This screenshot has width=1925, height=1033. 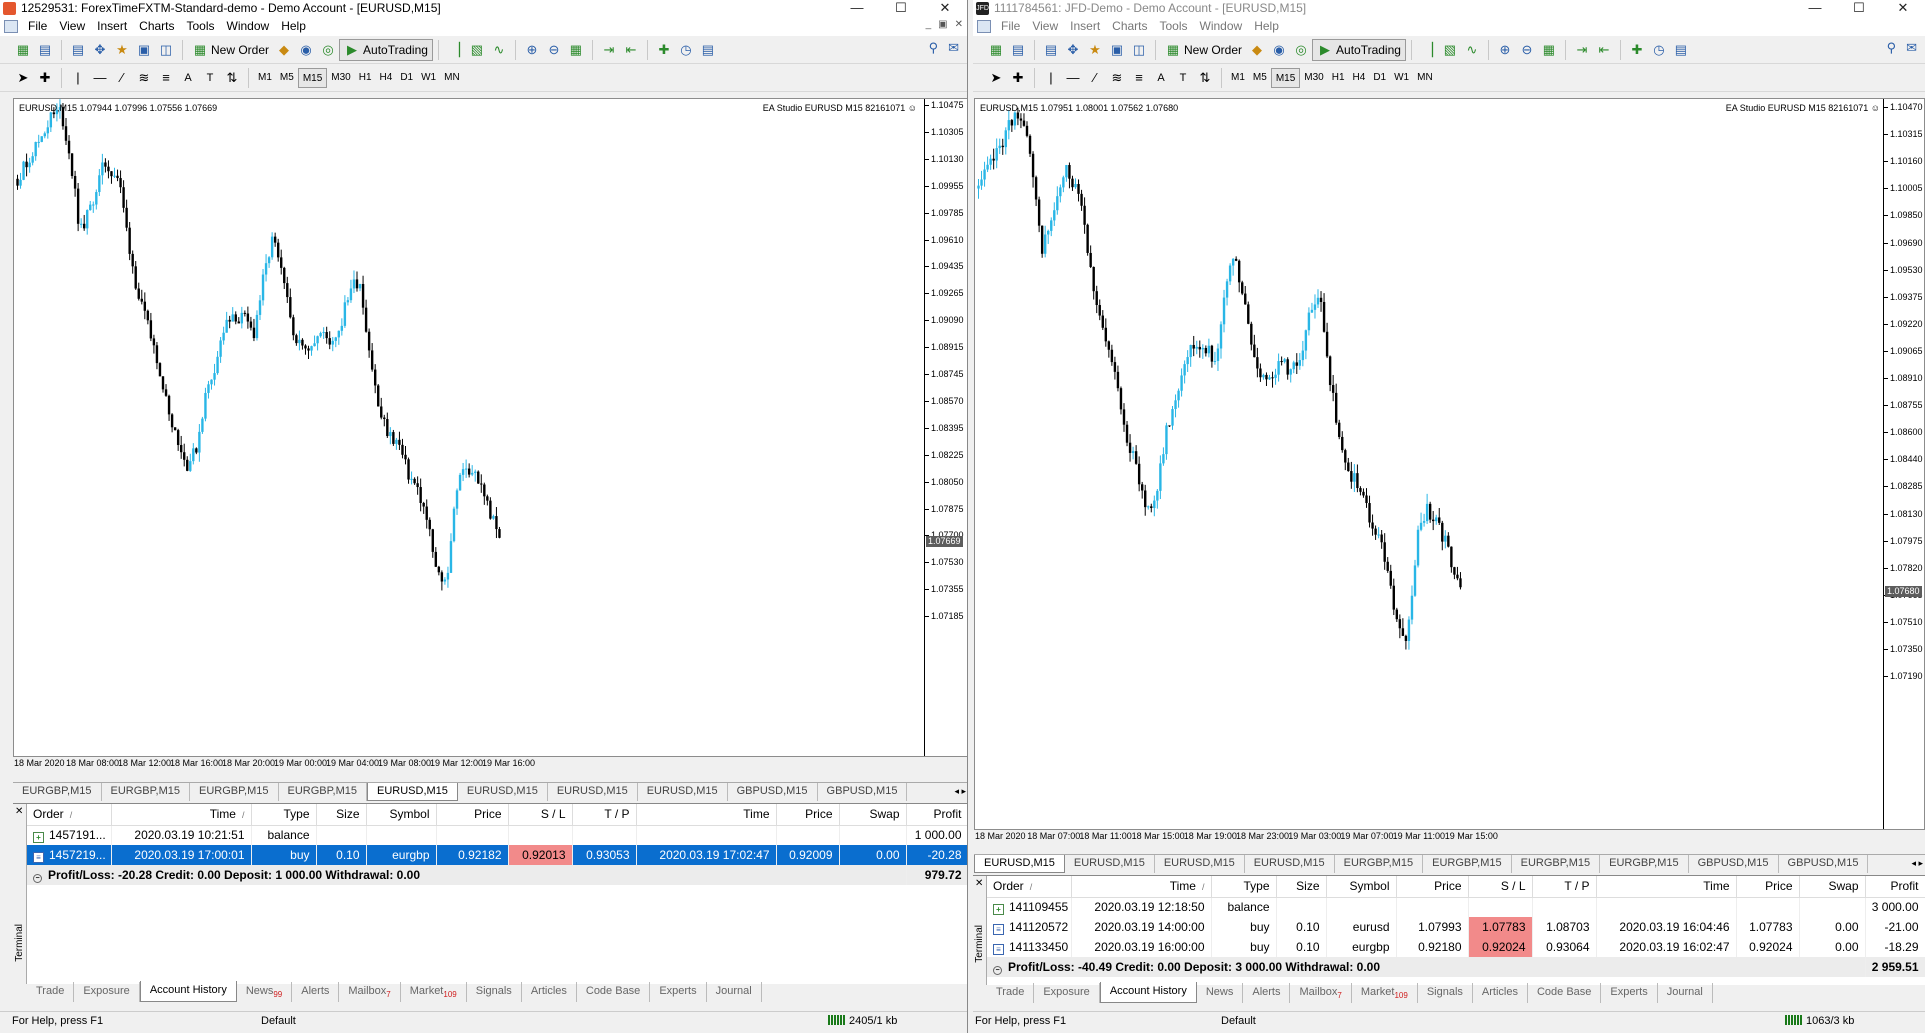 I want to click on timeframe-m30: M30, so click(x=1313, y=78).